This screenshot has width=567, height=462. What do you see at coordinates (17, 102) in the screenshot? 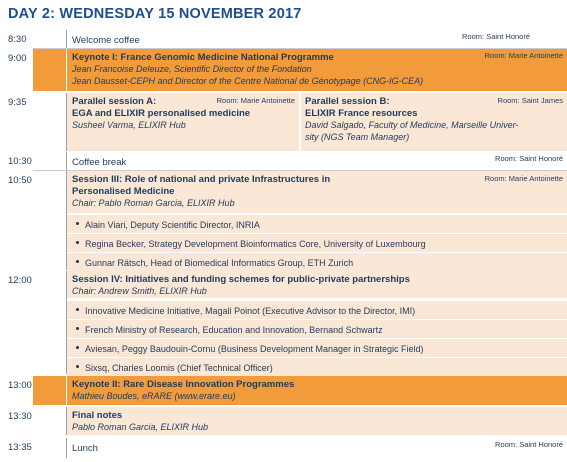
I see `time-label: 9:35` at bounding box center [17, 102].